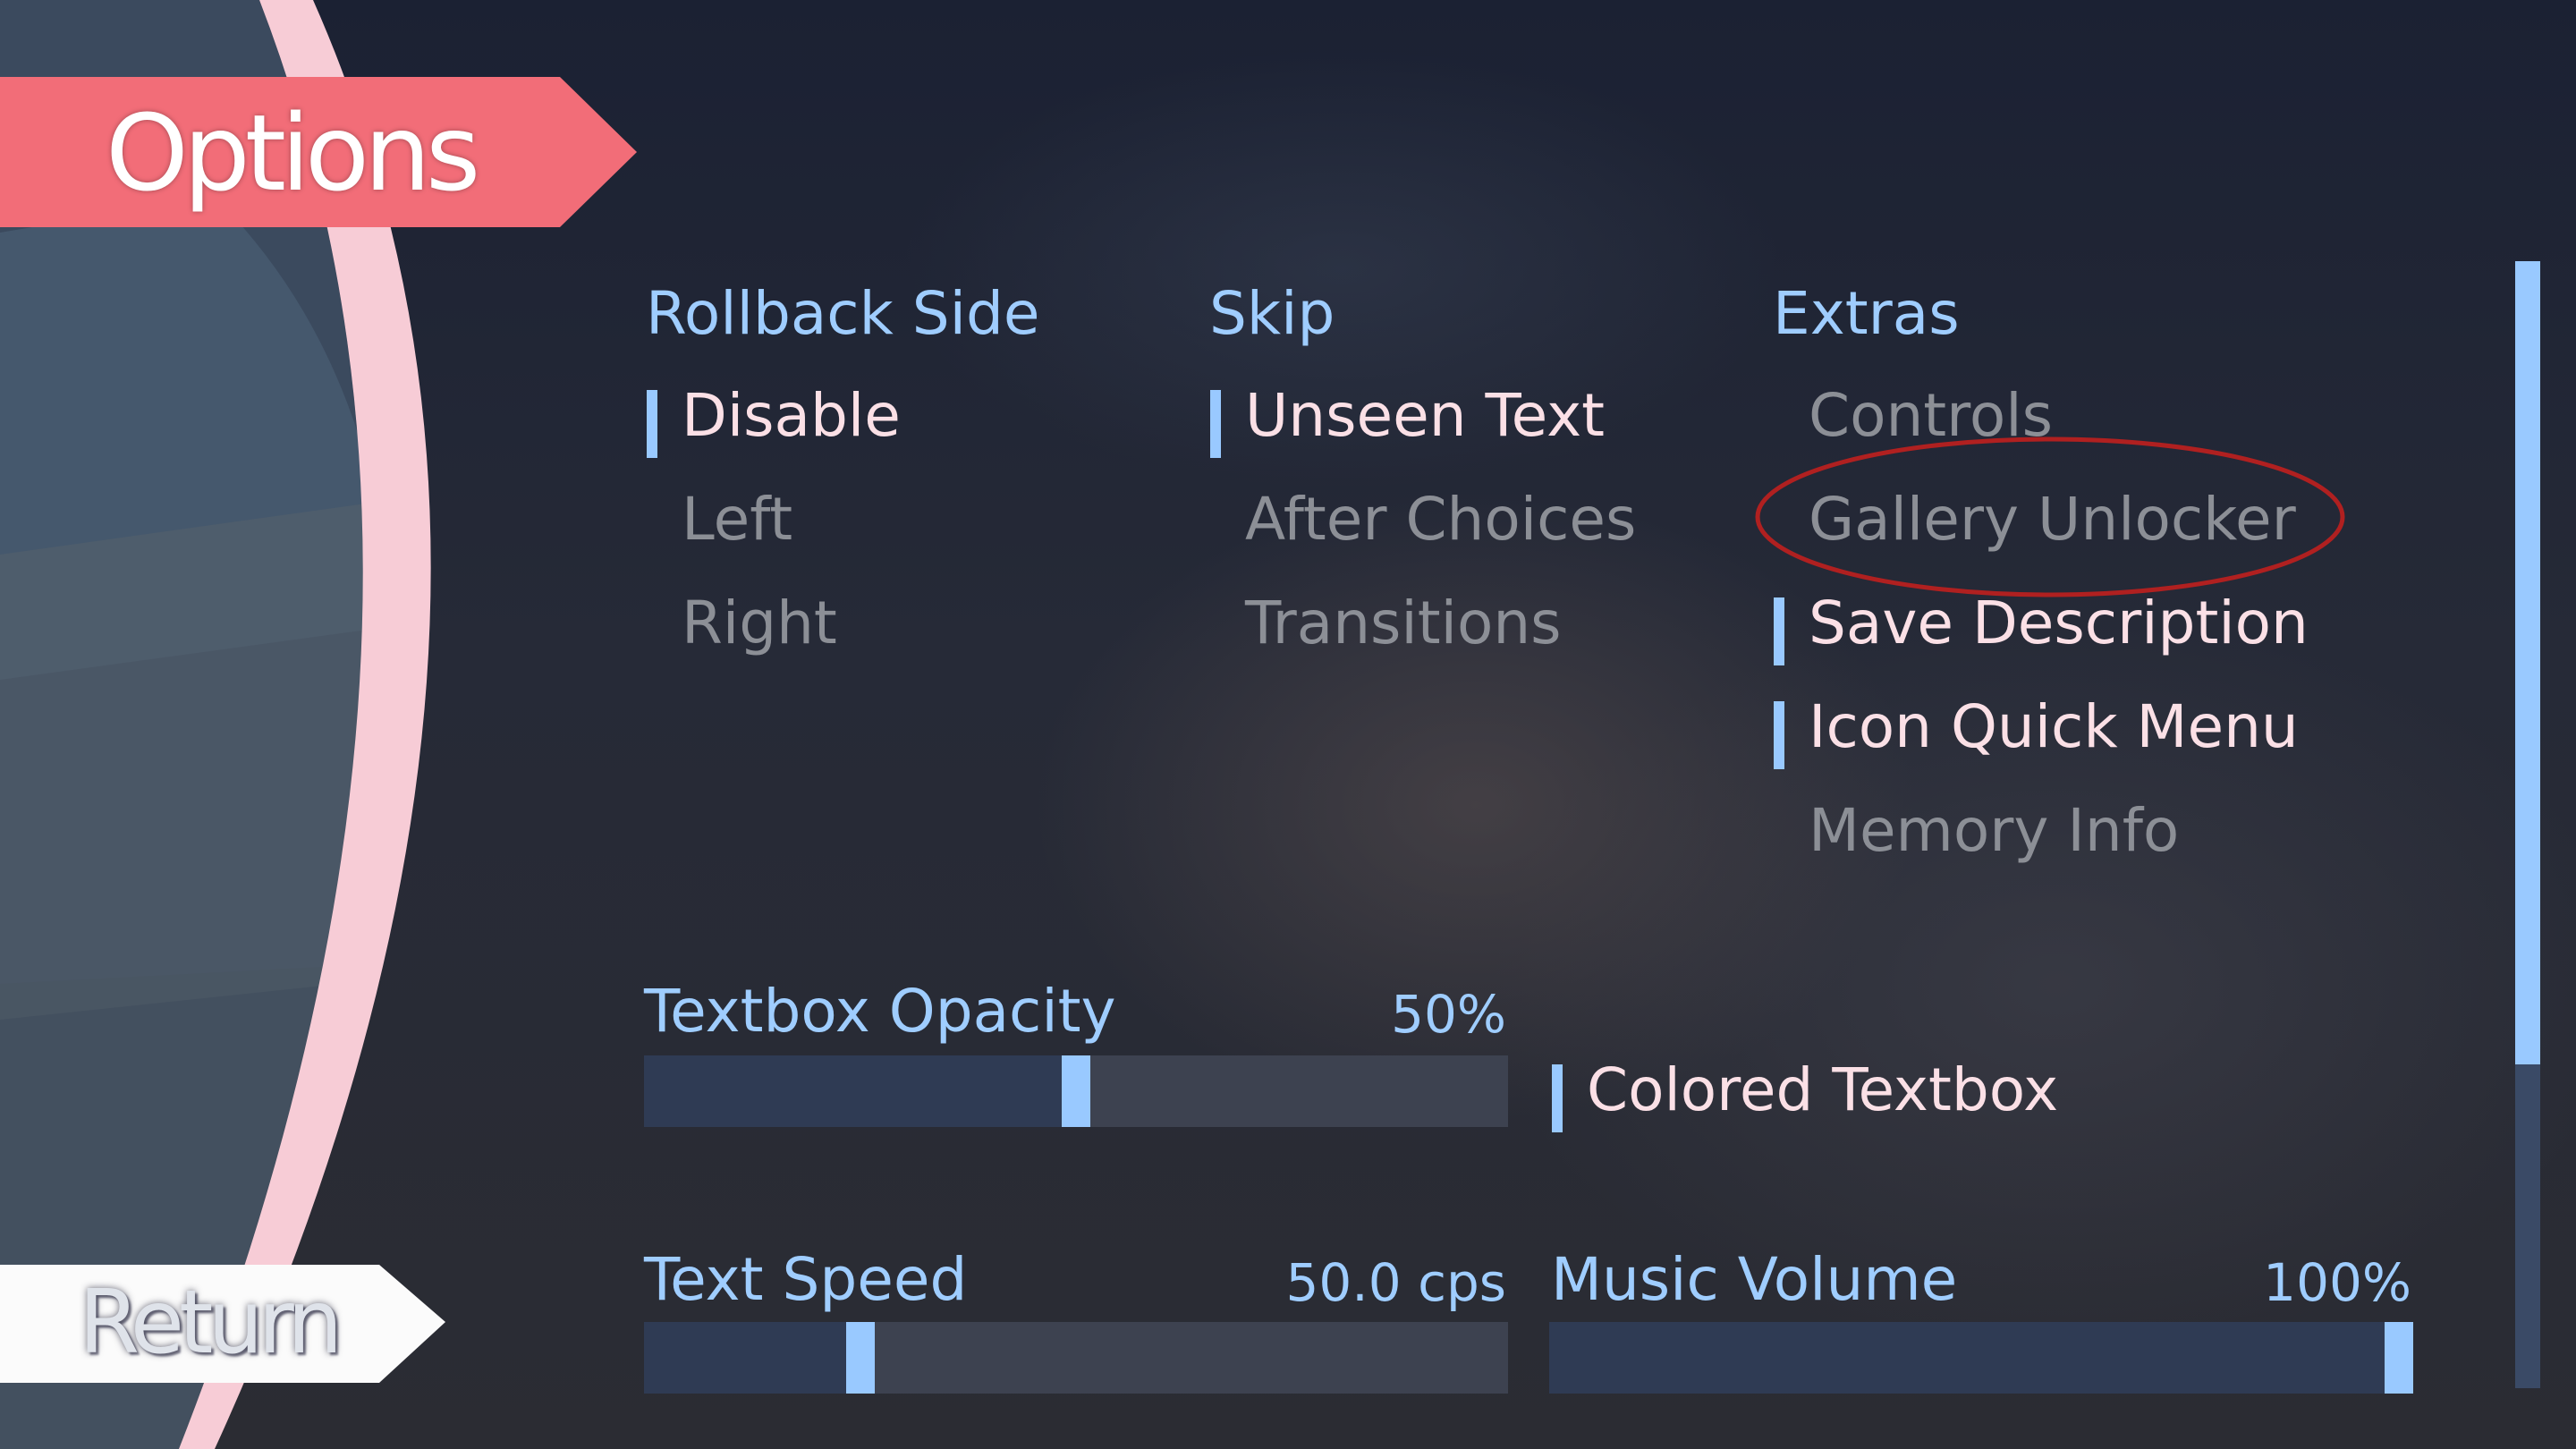  What do you see at coordinates (1272, 313) in the screenshot?
I see `skip-header: Skip` at bounding box center [1272, 313].